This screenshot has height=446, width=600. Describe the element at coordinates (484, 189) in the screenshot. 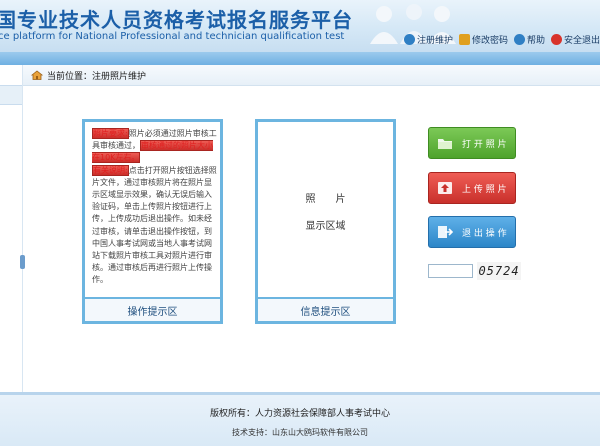

I see `upload-photo-label: 上 传 照 片` at that location.